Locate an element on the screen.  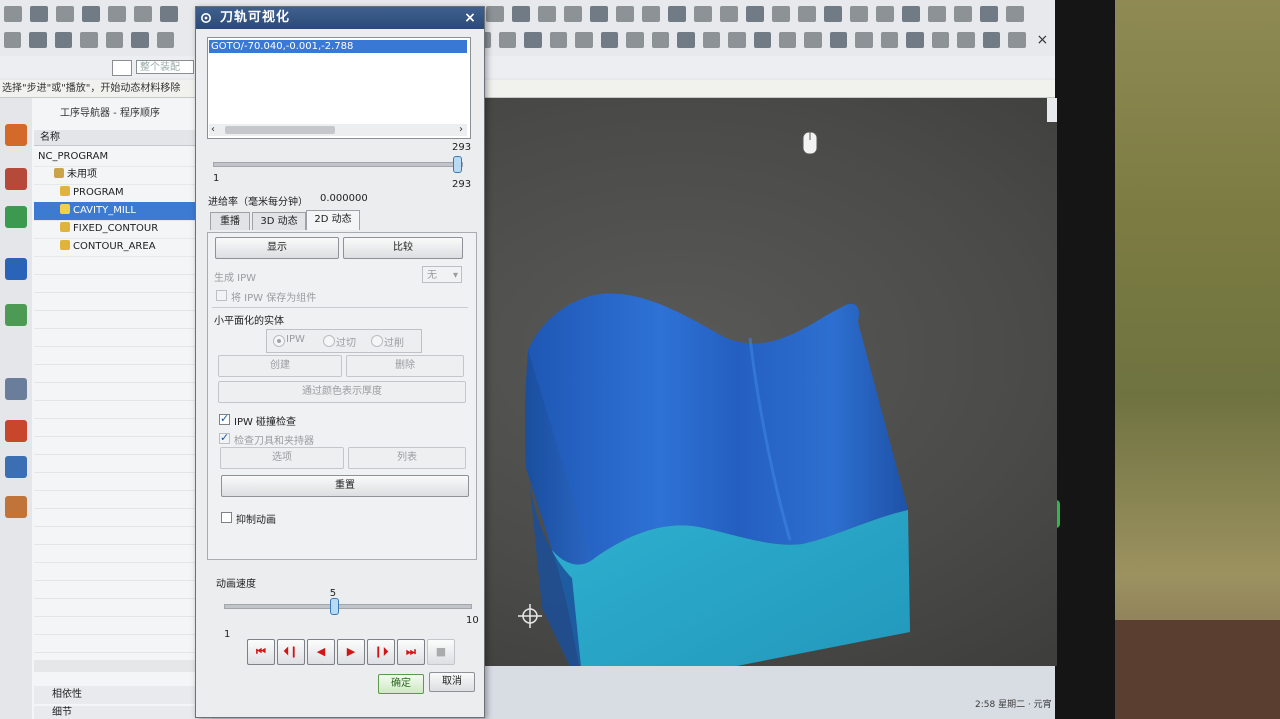
graphics-scroll-up is located at coordinates (1052, 110).